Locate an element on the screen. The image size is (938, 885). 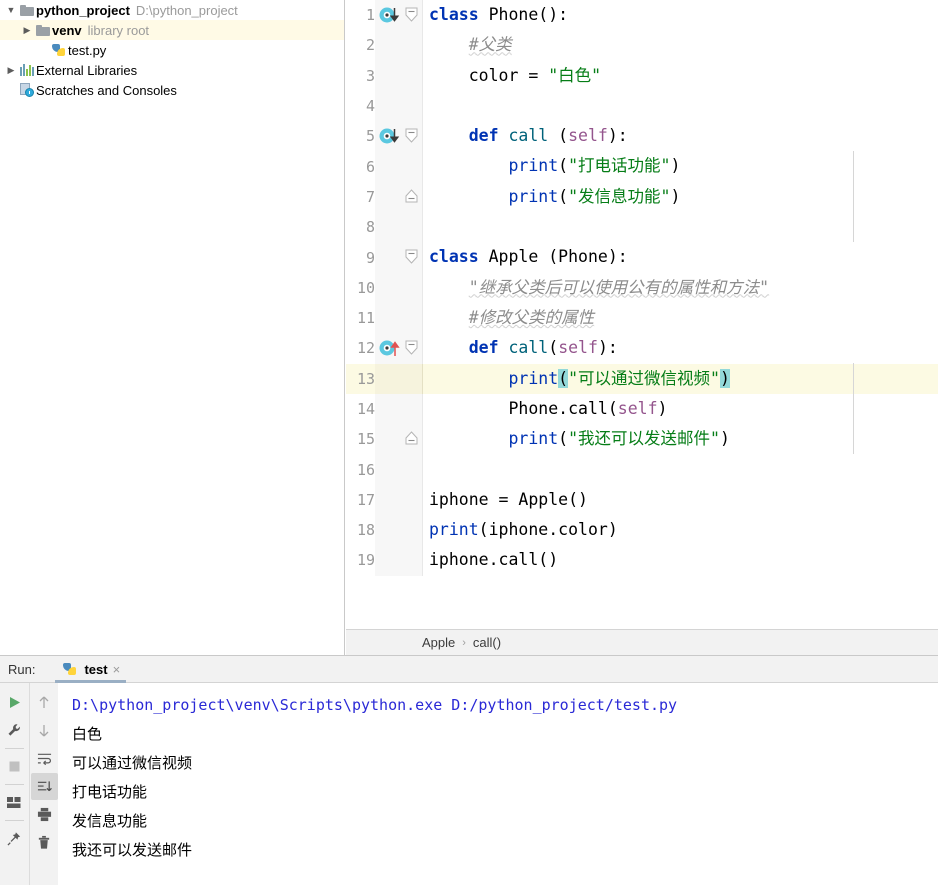
code-text: print("可以通过微信视频") is located at coordinates (680, 378).